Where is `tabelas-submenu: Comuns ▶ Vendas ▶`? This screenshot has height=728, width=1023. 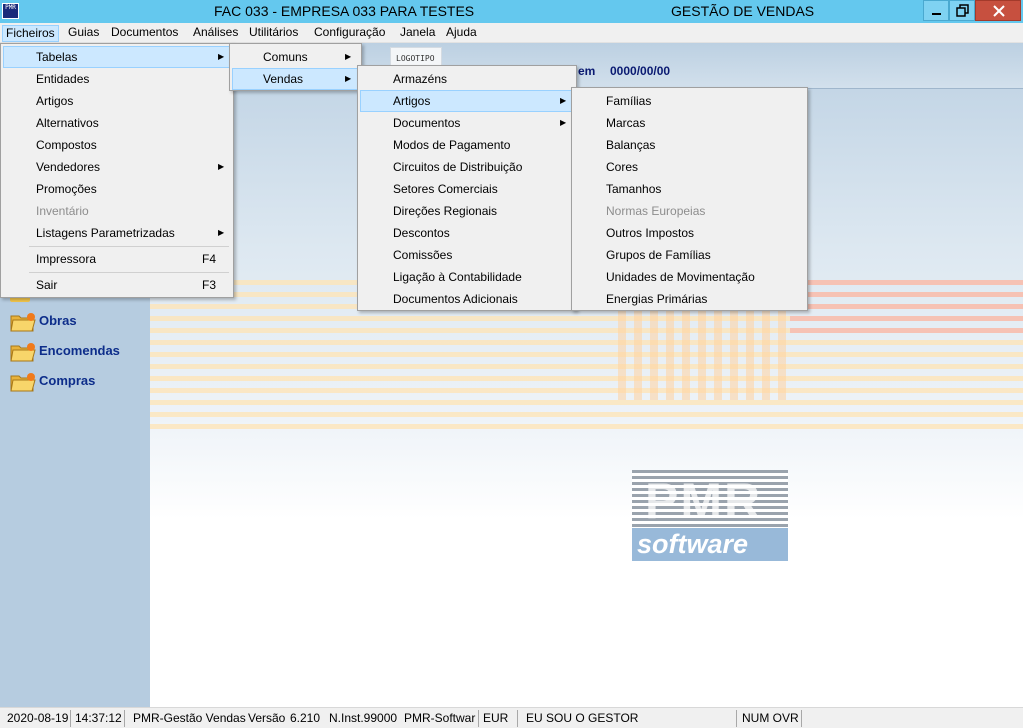 tabelas-submenu: Comuns ▶ Vendas ▶ is located at coordinates (295, 67).